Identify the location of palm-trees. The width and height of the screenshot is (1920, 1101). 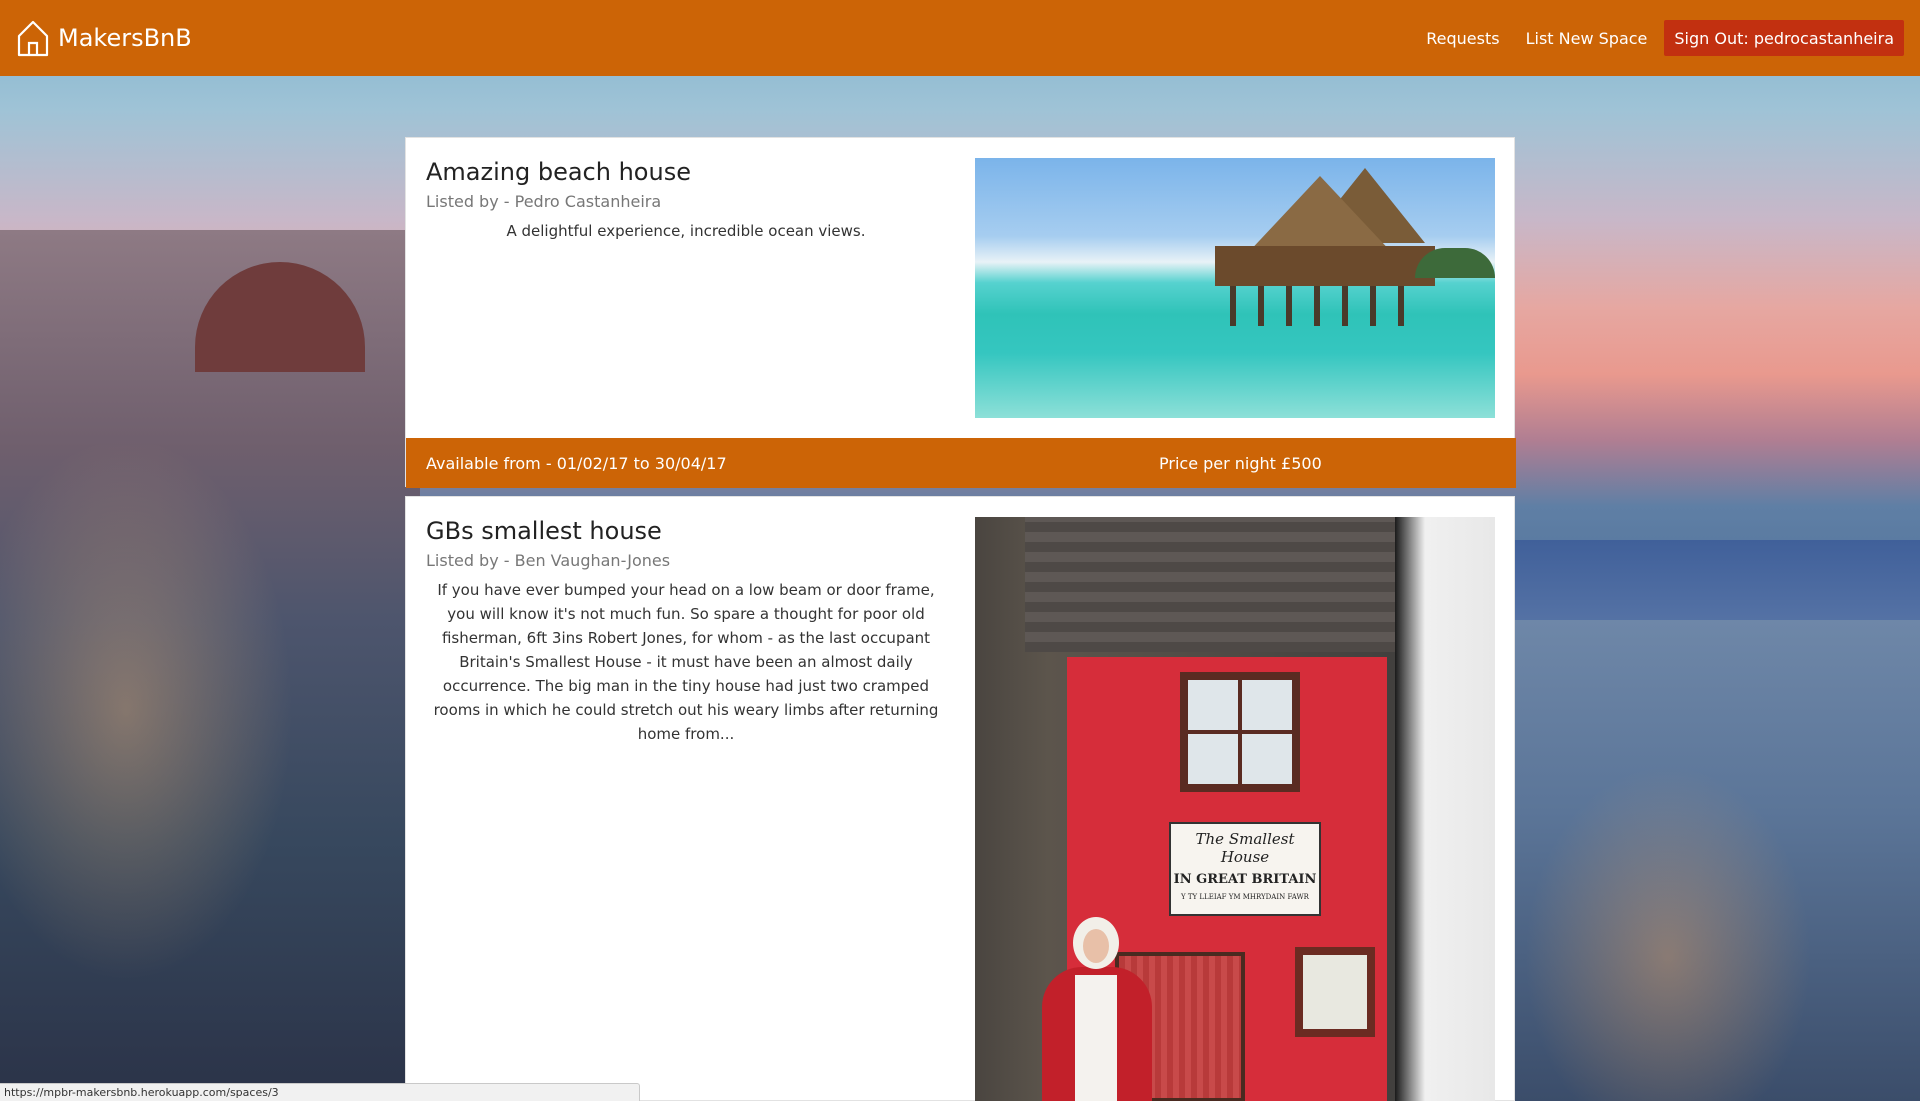
(1455, 263).